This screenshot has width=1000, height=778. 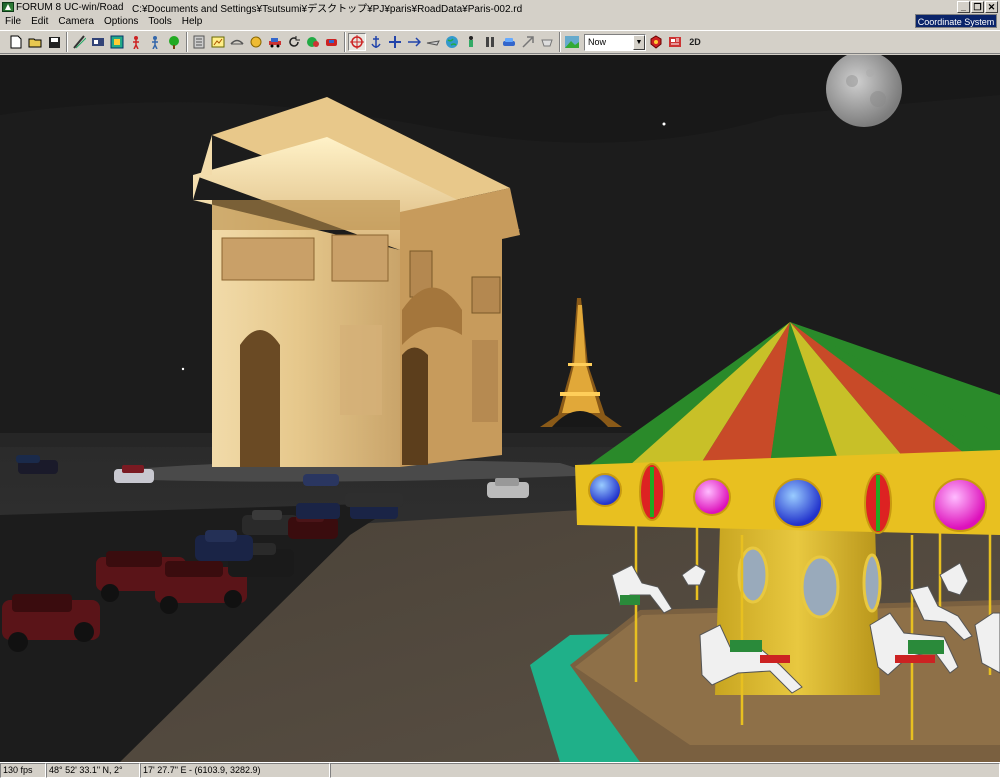 What do you see at coordinates (199, 42) in the screenshot?
I see `export-icon` at bounding box center [199, 42].